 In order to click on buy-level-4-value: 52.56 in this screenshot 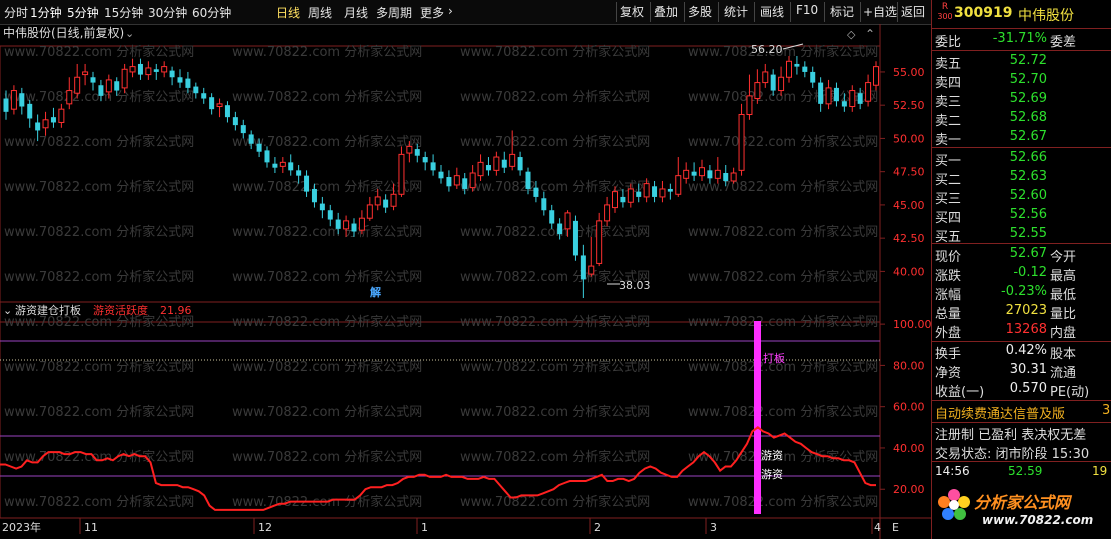, I will do `click(1028, 214)`.